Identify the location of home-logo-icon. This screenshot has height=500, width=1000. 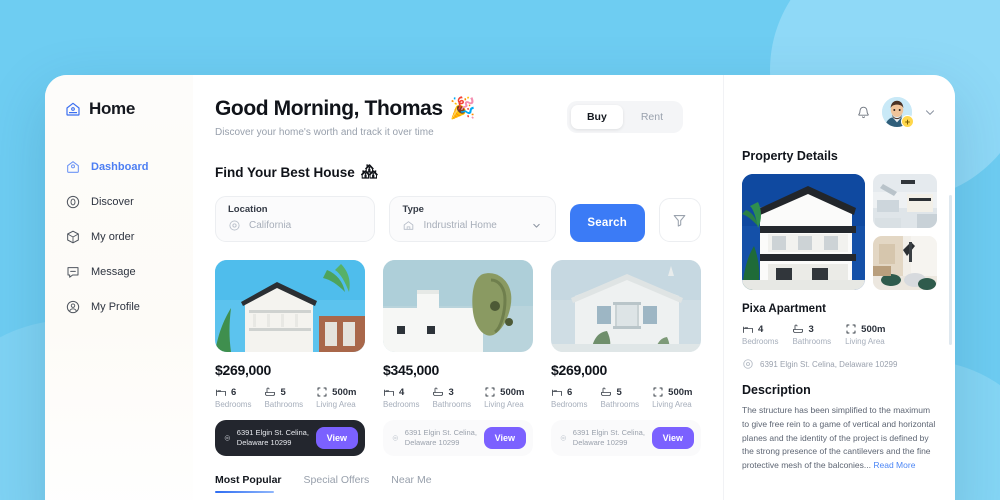
(73, 109).